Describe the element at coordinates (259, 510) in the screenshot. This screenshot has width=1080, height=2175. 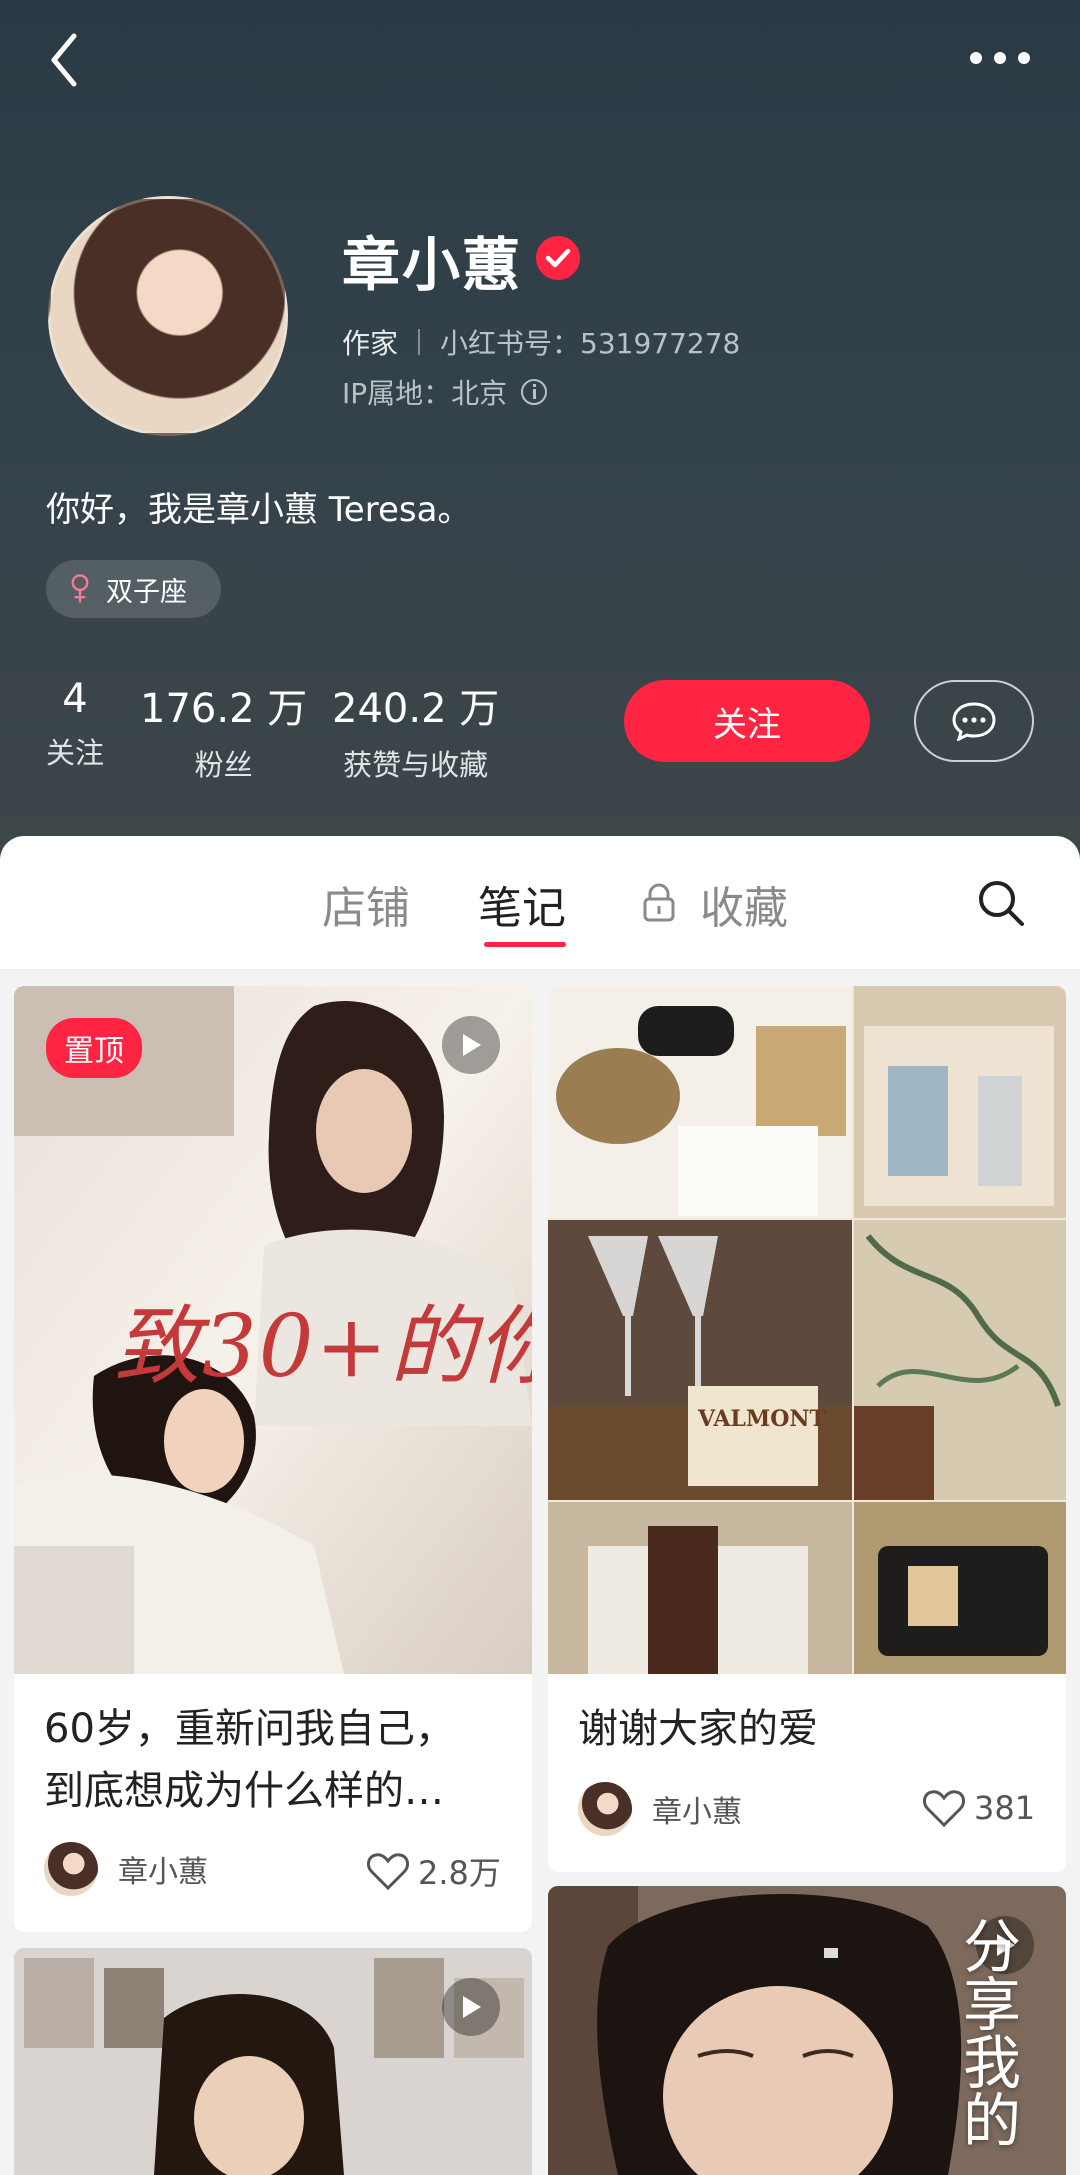
I see `profile-bio: 你好，我是章小蕙 Teresa。` at that location.